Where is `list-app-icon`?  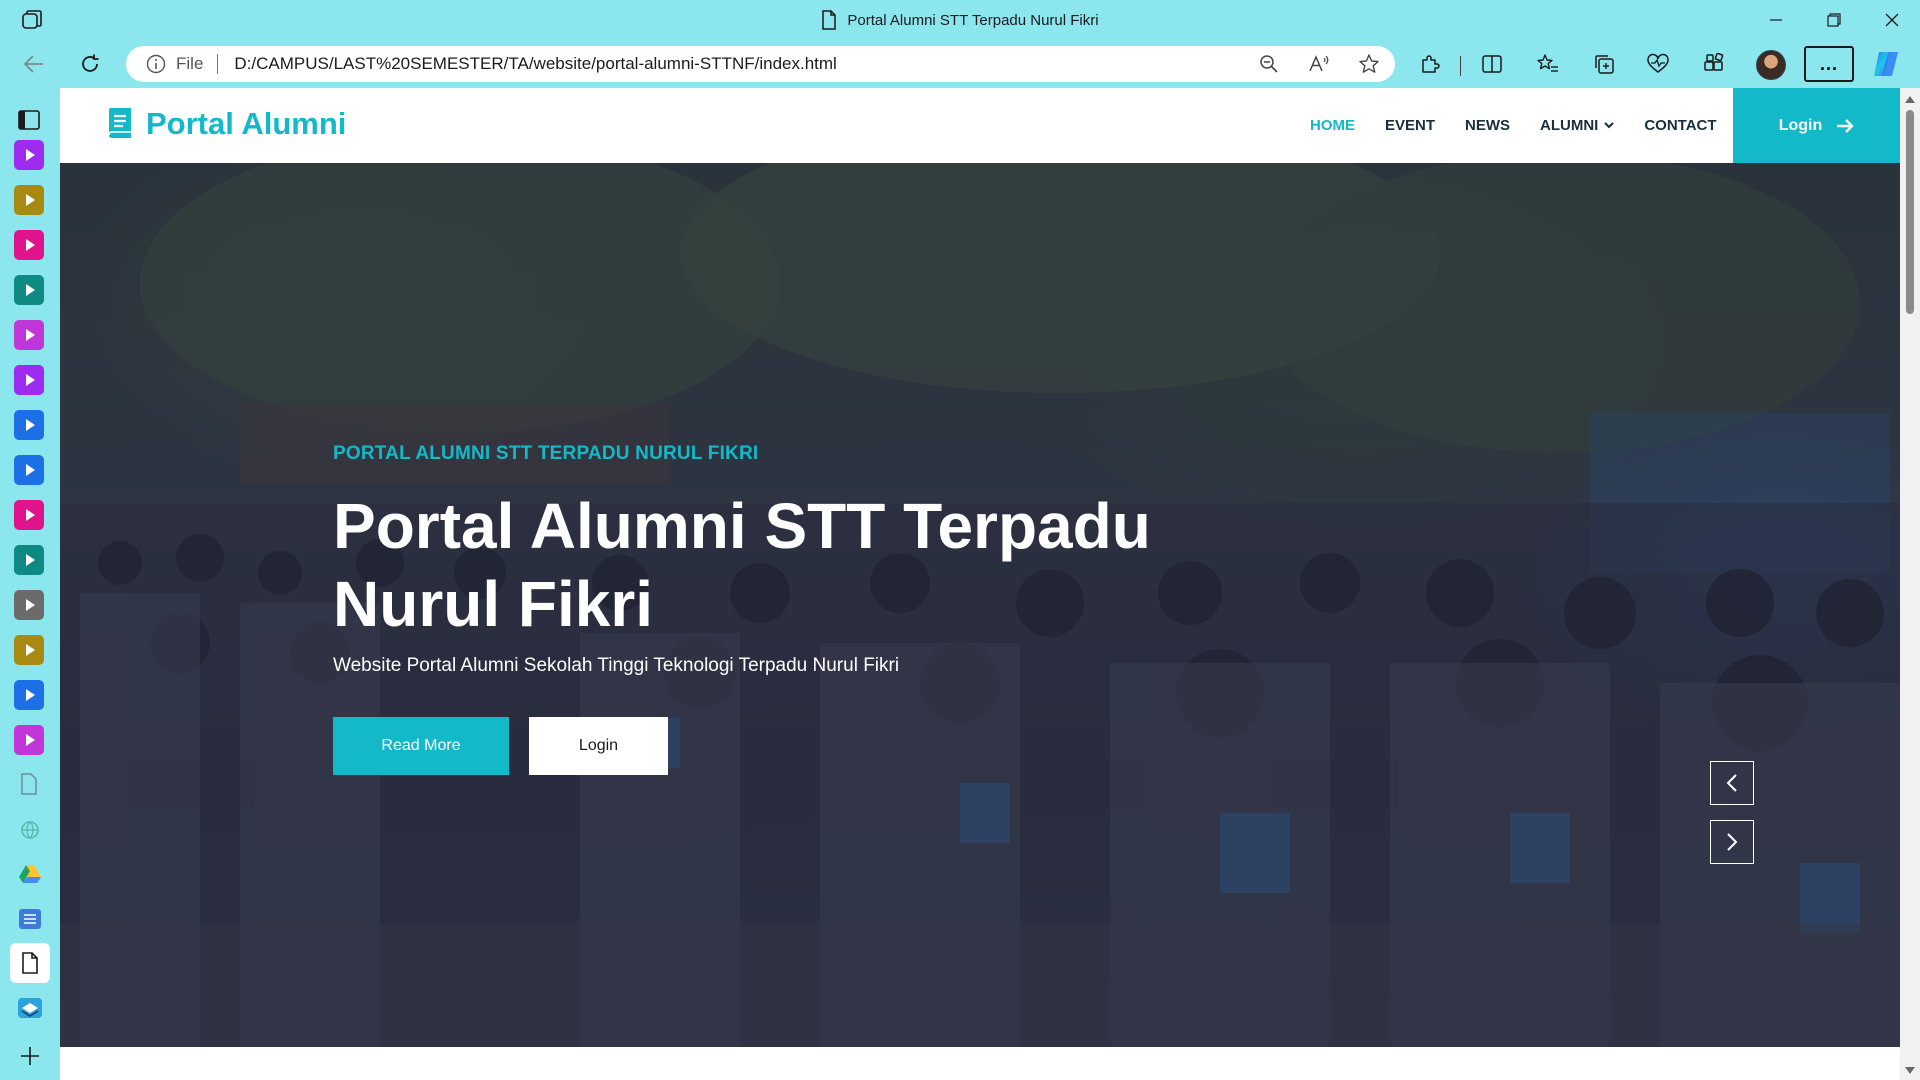
list-app-icon is located at coordinates (30, 919).